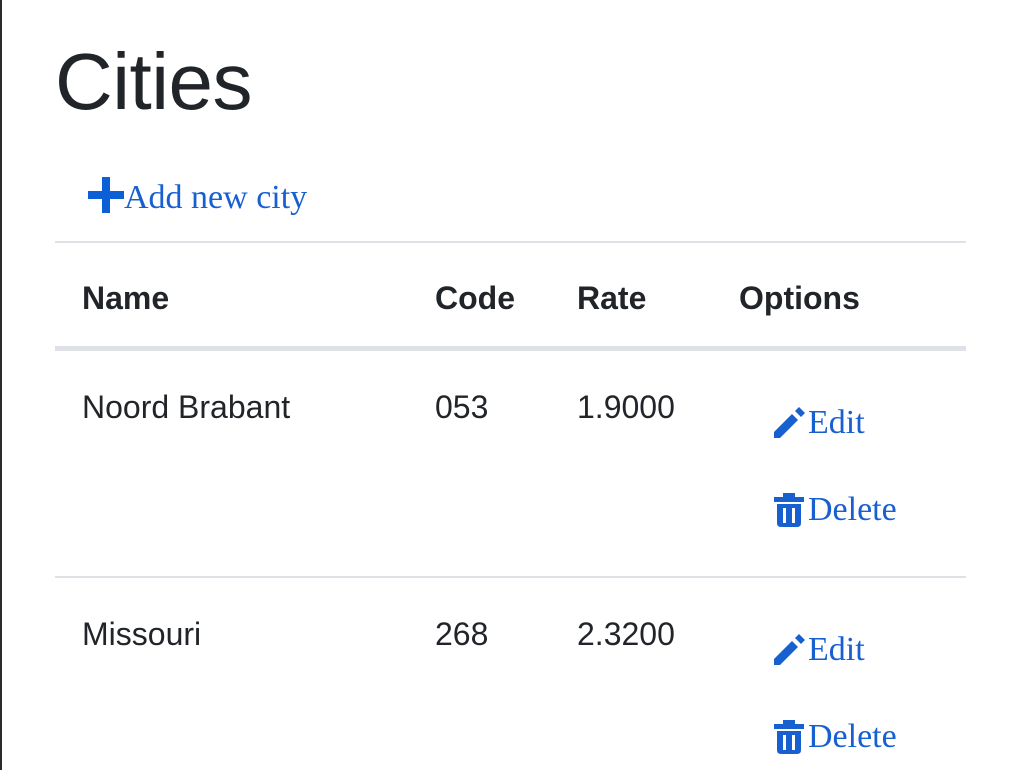  I want to click on cell-rate: 2.3200, so click(626, 634).